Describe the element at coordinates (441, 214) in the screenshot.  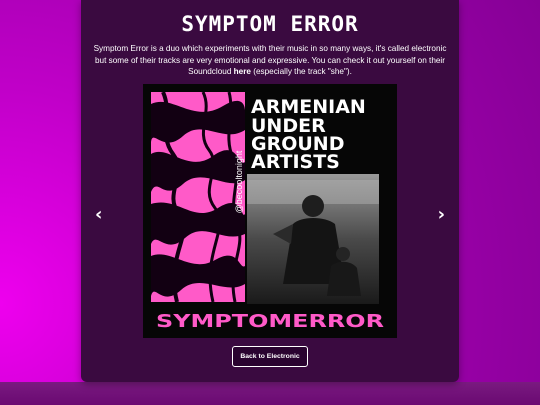
I see `carousel-next-icon: ›` at that location.